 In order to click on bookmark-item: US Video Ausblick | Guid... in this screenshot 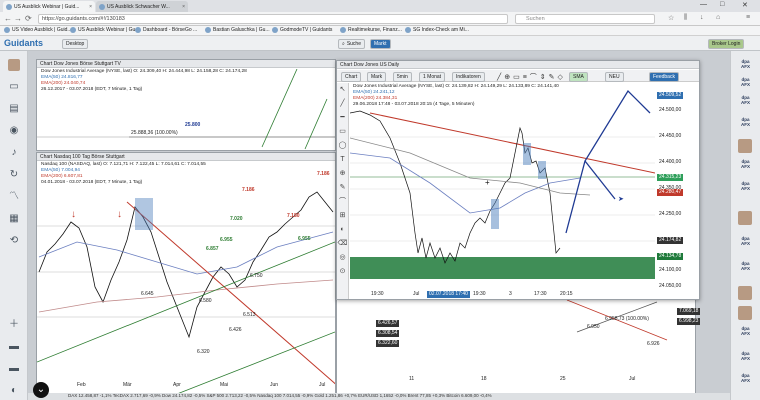, I will do `click(38, 30)`.